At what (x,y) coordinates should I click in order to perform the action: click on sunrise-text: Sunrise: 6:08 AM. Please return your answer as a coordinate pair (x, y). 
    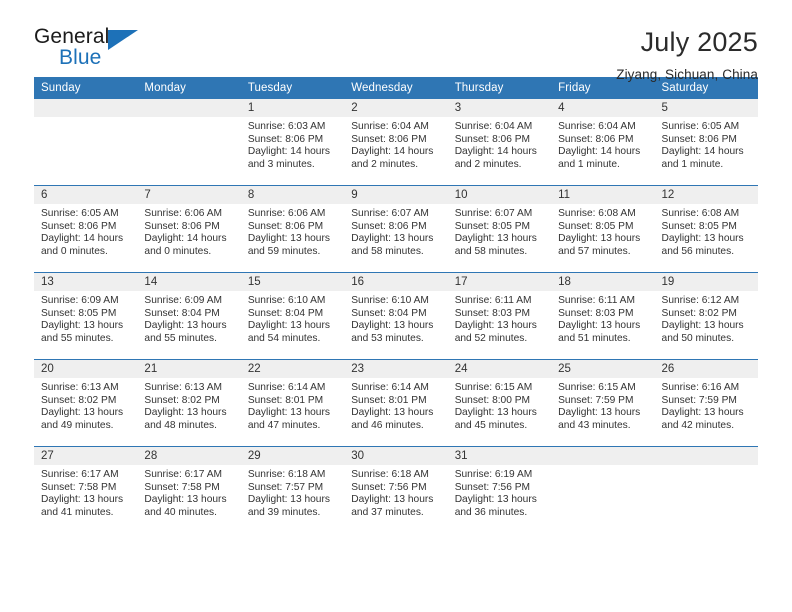
    Looking at the image, I should click on (597, 213).